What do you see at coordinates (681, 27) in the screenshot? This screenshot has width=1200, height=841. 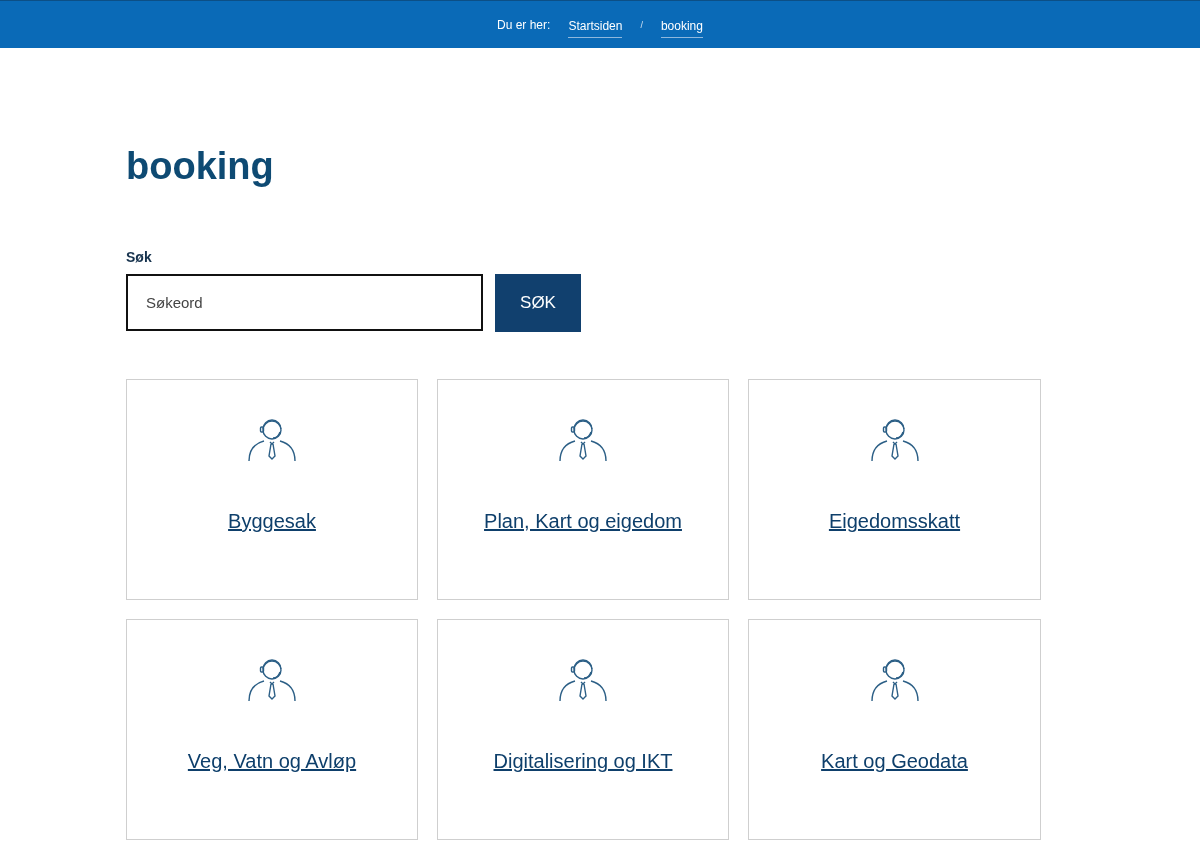 I see `breadcrumb-link: booking` at bounding box center [681, 27].